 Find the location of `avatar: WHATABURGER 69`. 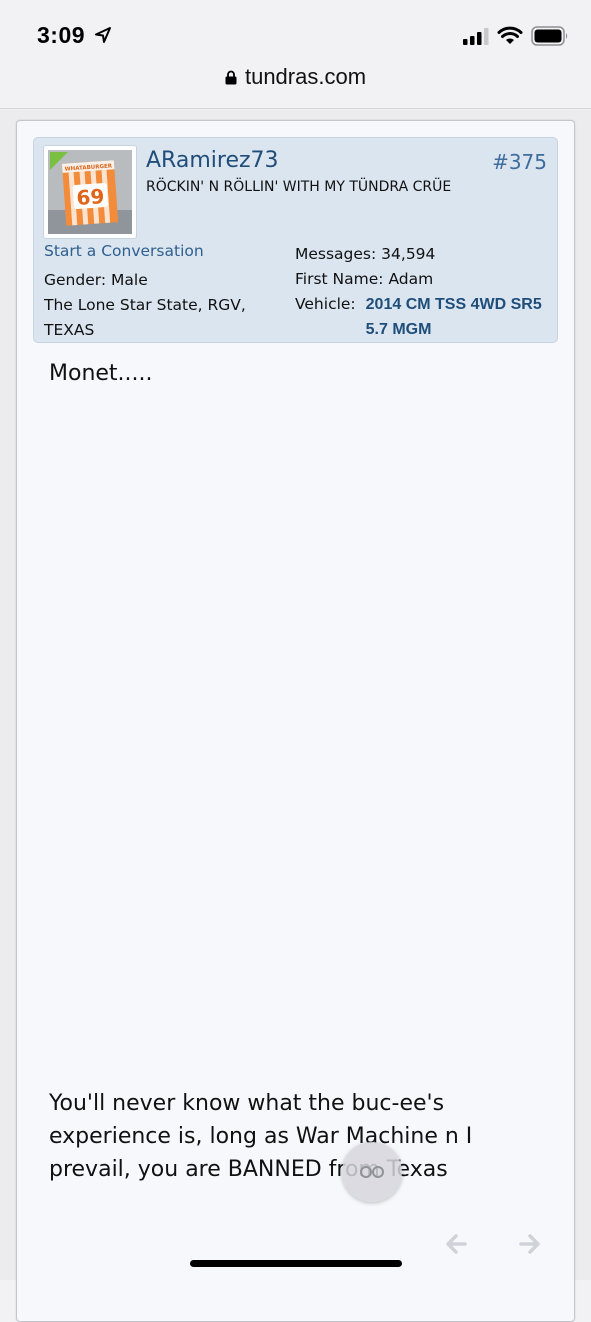

avatar: WHATABURGER 69 is located at coordinates (90, 192).